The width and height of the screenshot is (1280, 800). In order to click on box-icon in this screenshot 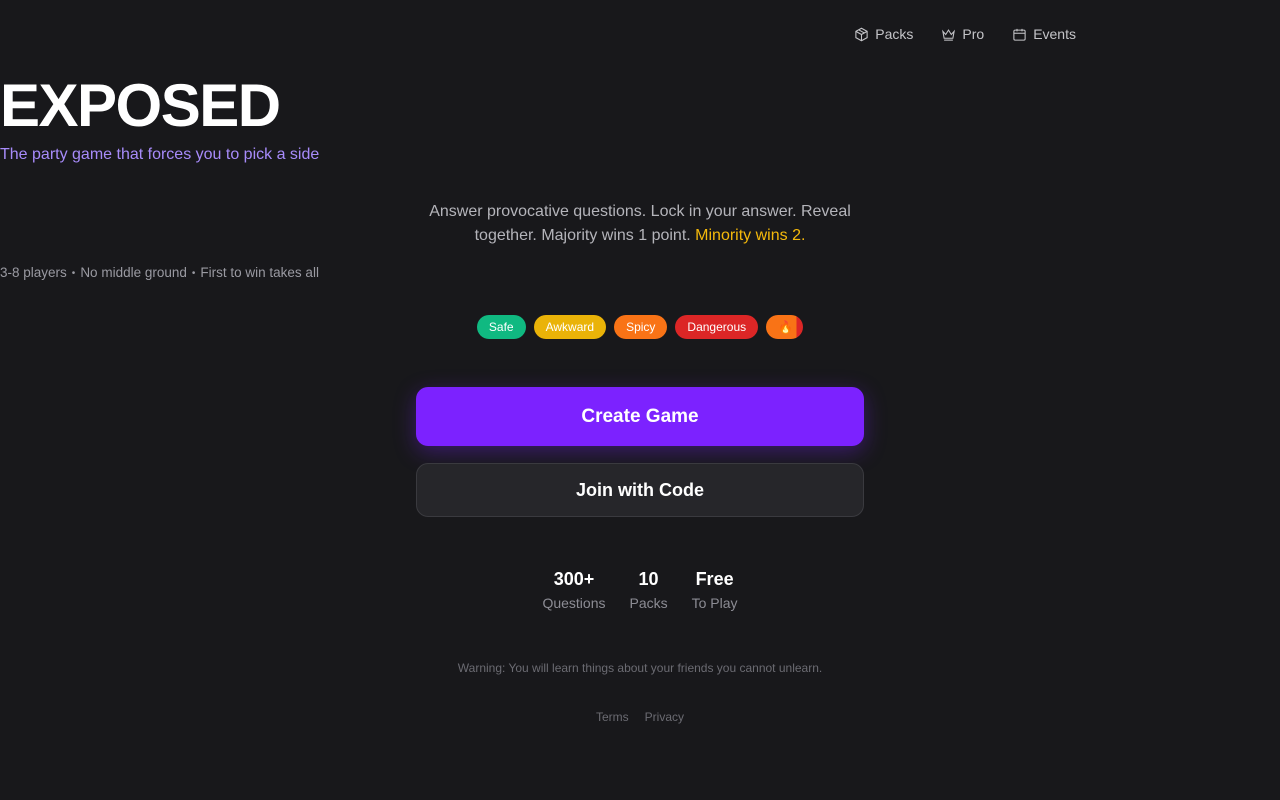, I will do `click(861, 34)`.